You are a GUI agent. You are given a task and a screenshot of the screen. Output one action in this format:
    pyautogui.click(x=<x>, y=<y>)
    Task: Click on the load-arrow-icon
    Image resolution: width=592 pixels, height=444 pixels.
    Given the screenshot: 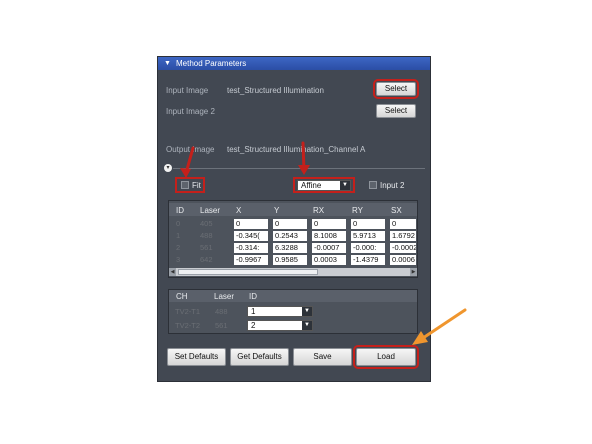 What is the action you would take?
    pyautogui.click(x=439, y=326)
    